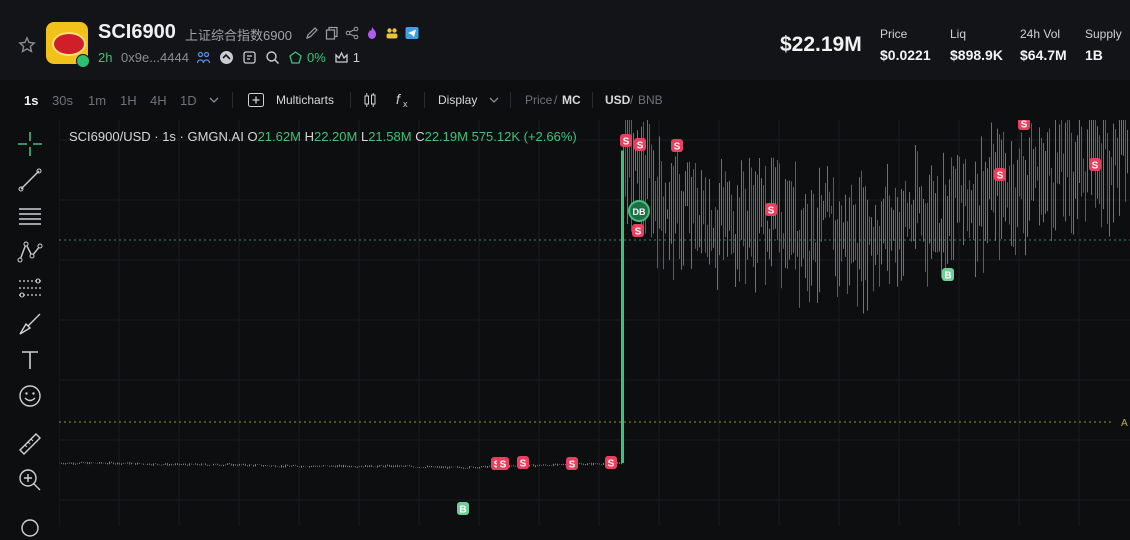 The height and width of the screenshot is (540, 1130). I want to click on stat-supply-value: 1B, so click(1094, 55).